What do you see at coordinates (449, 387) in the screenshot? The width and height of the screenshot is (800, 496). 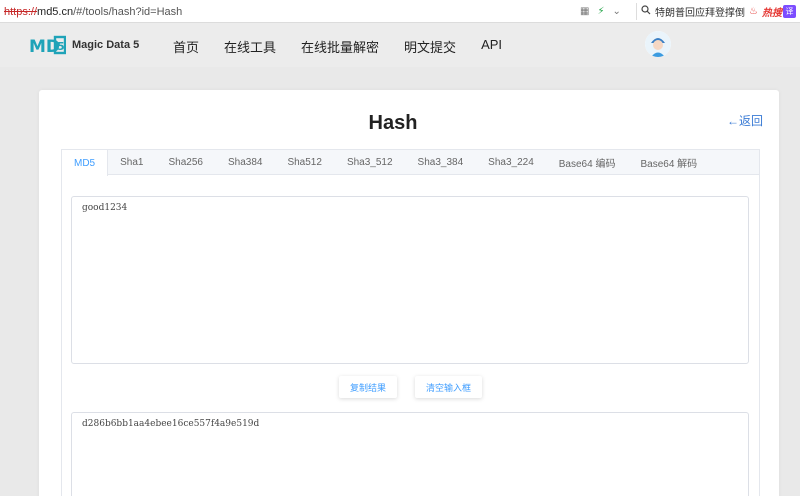 I see `clear-input-button: 清空输入框` at bounding box center [449, 387].